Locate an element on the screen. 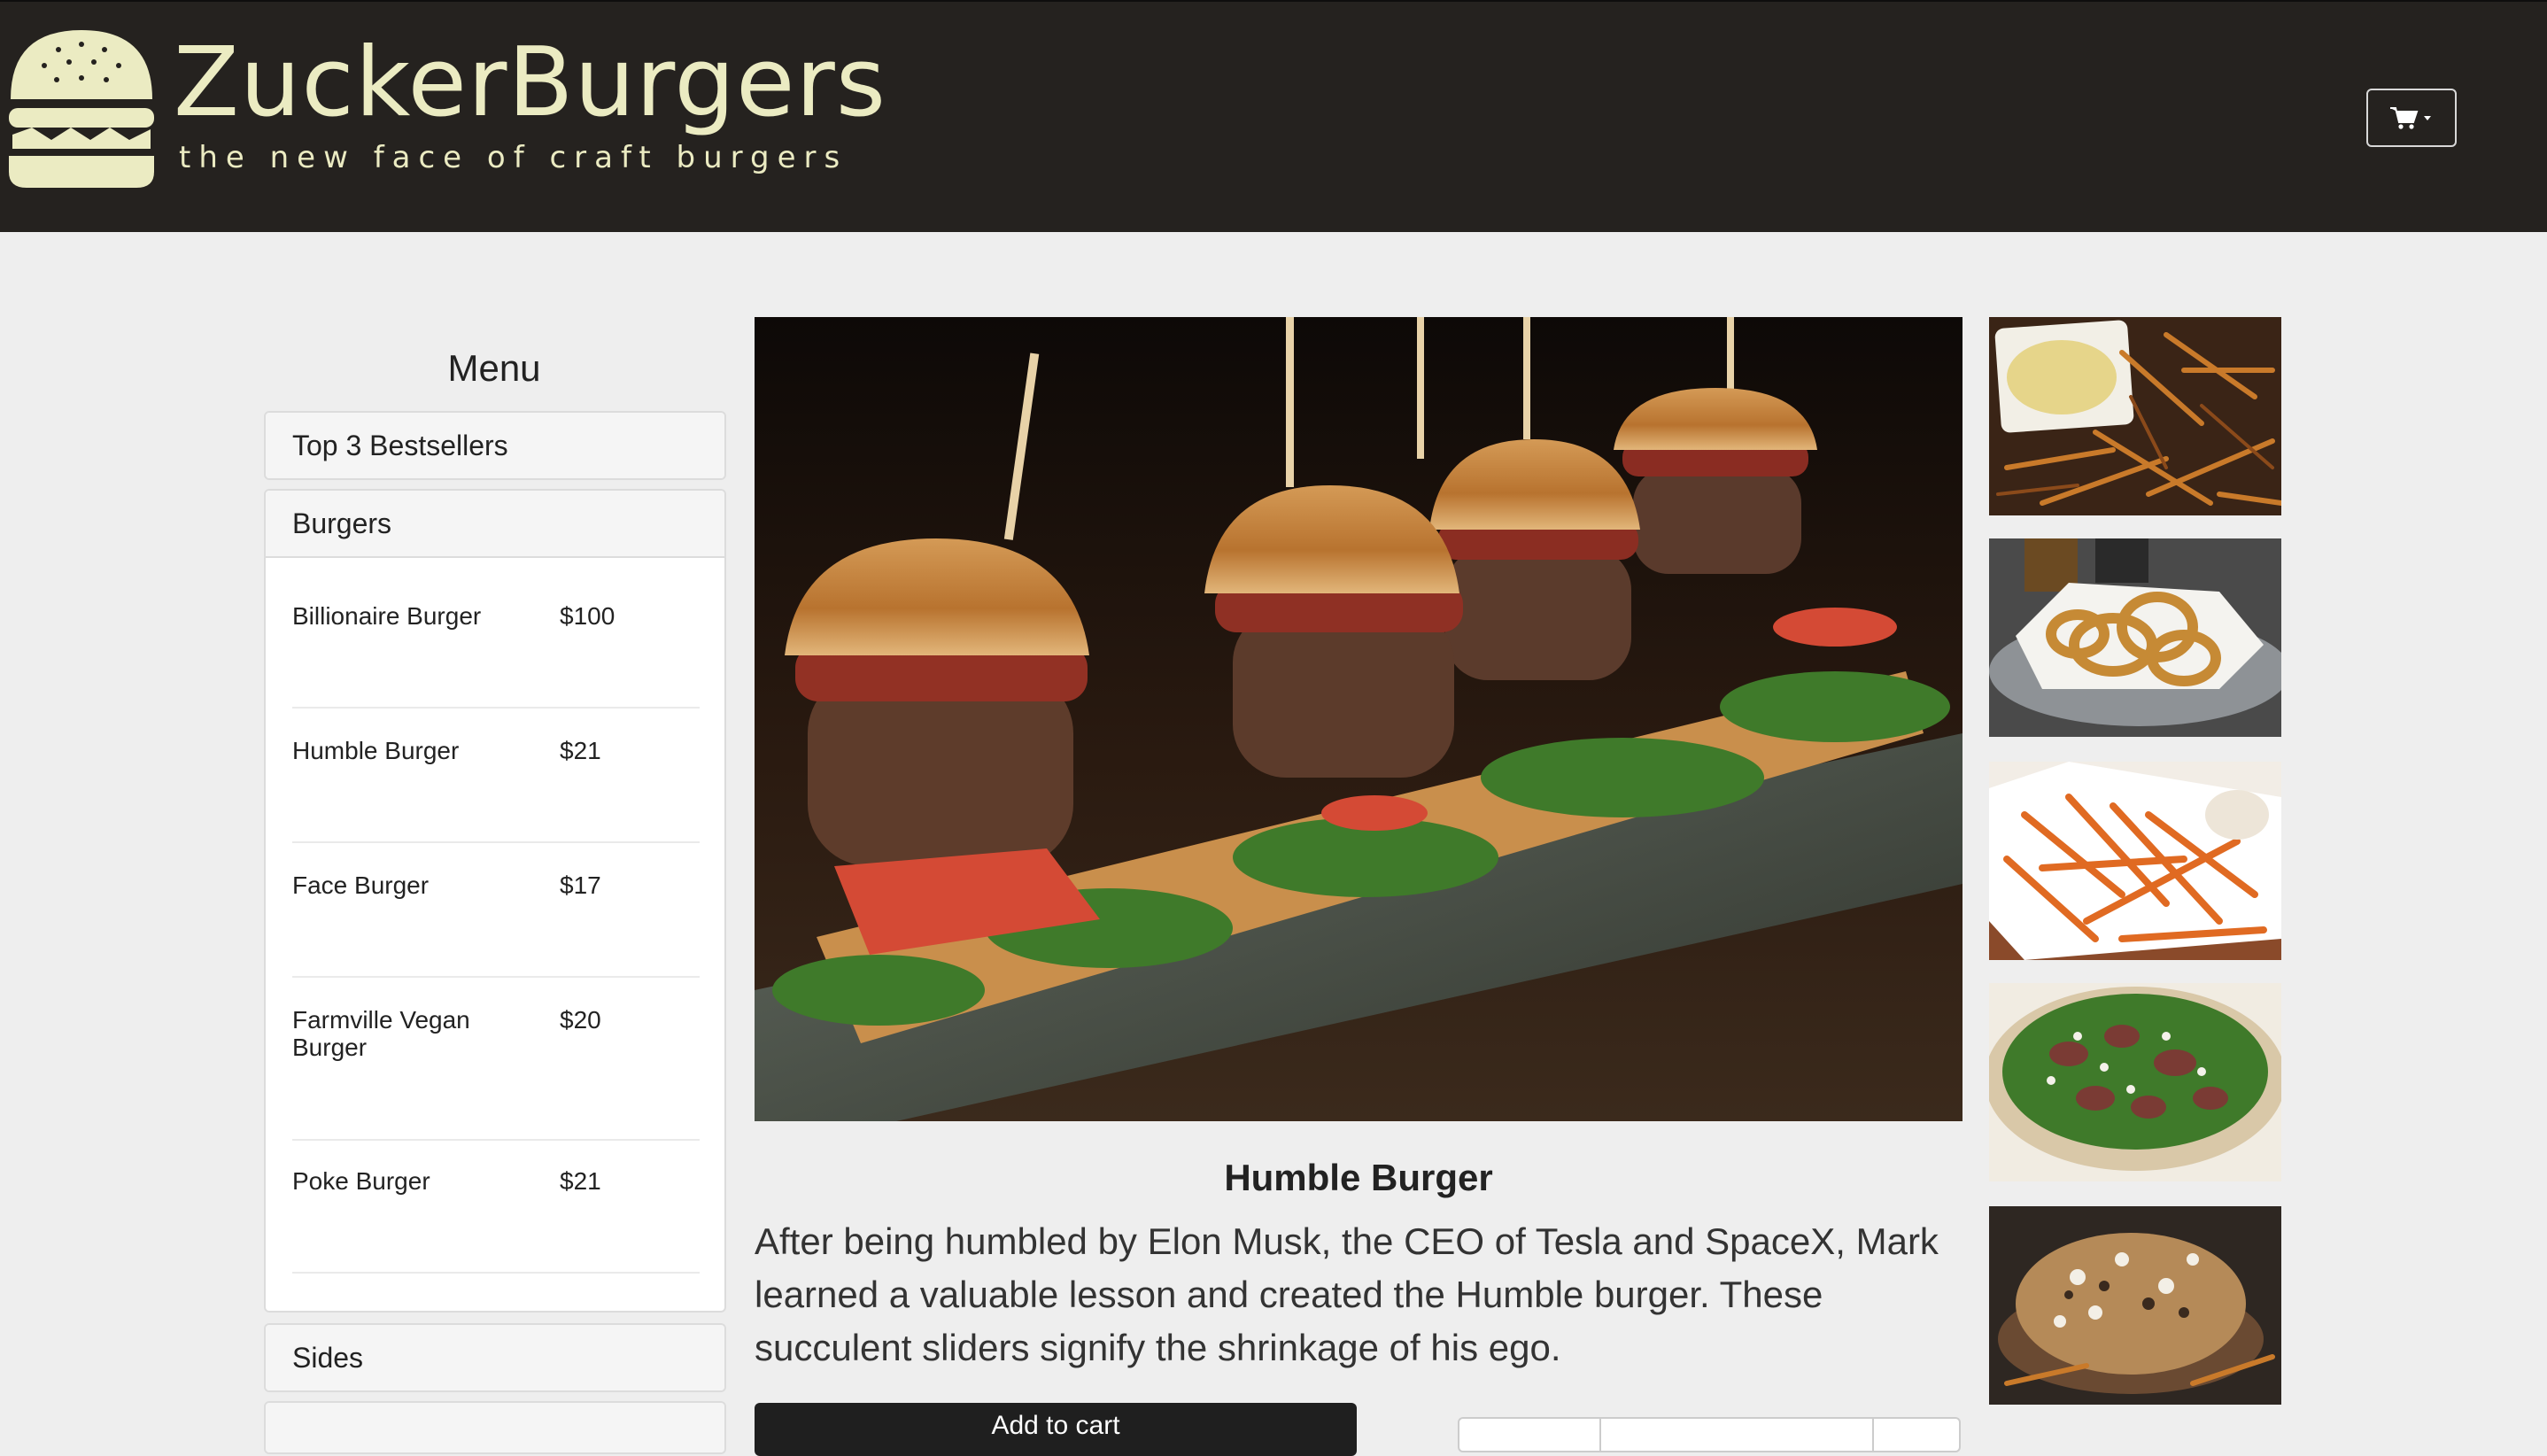 The image size is (2547, 1456). cart-dropdown-button is located at coordinates (2411, 118).